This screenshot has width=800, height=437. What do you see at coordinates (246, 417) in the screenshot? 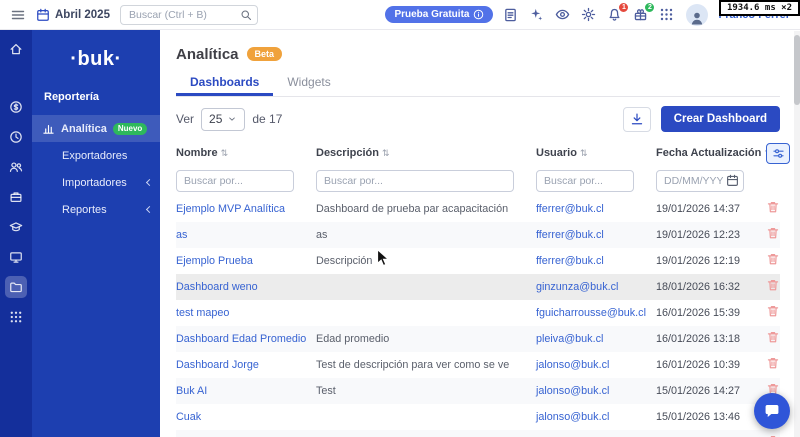
I see `row-nombre: Cuak` at bounding box center [246, 417].